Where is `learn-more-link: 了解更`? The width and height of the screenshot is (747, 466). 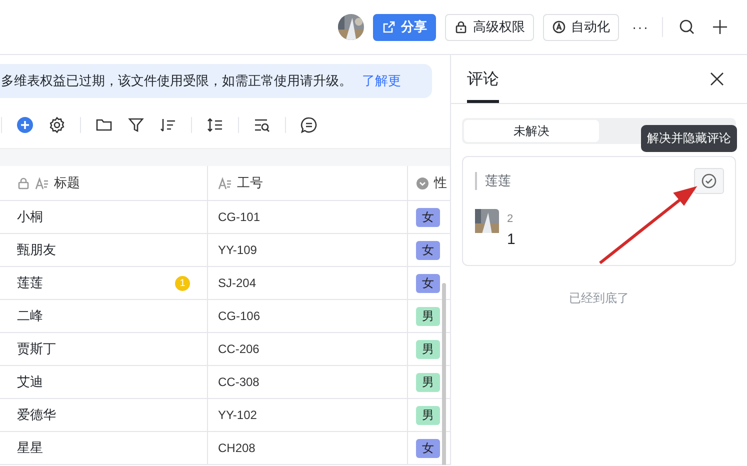 learn-more-link: 了解更 is located at coordinates (381, 81).